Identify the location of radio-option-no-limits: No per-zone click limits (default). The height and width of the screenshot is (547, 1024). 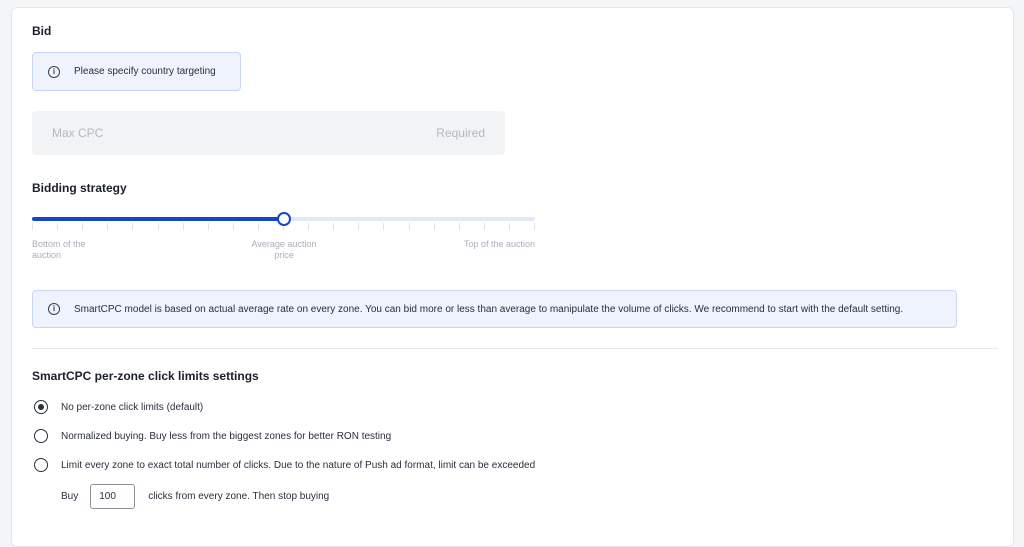
(118, 407).